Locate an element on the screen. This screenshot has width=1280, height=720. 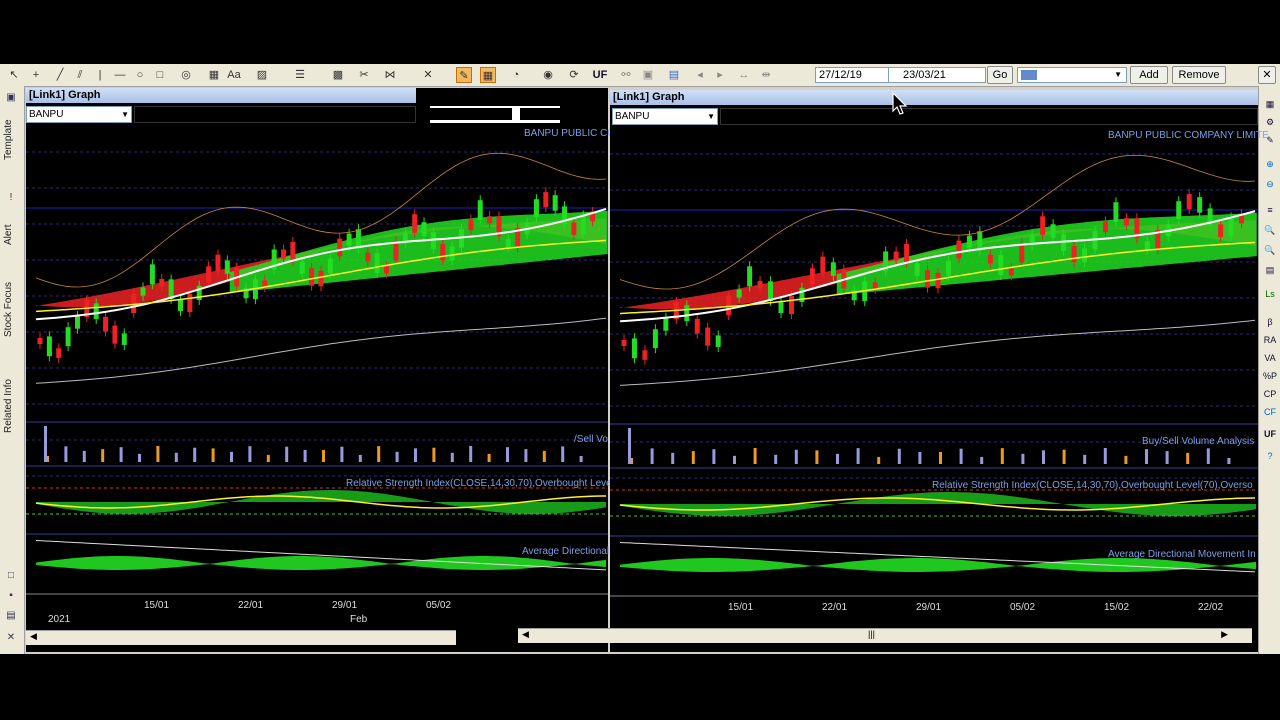
globe-icon: ◉ is located at coordinates (548, 75).